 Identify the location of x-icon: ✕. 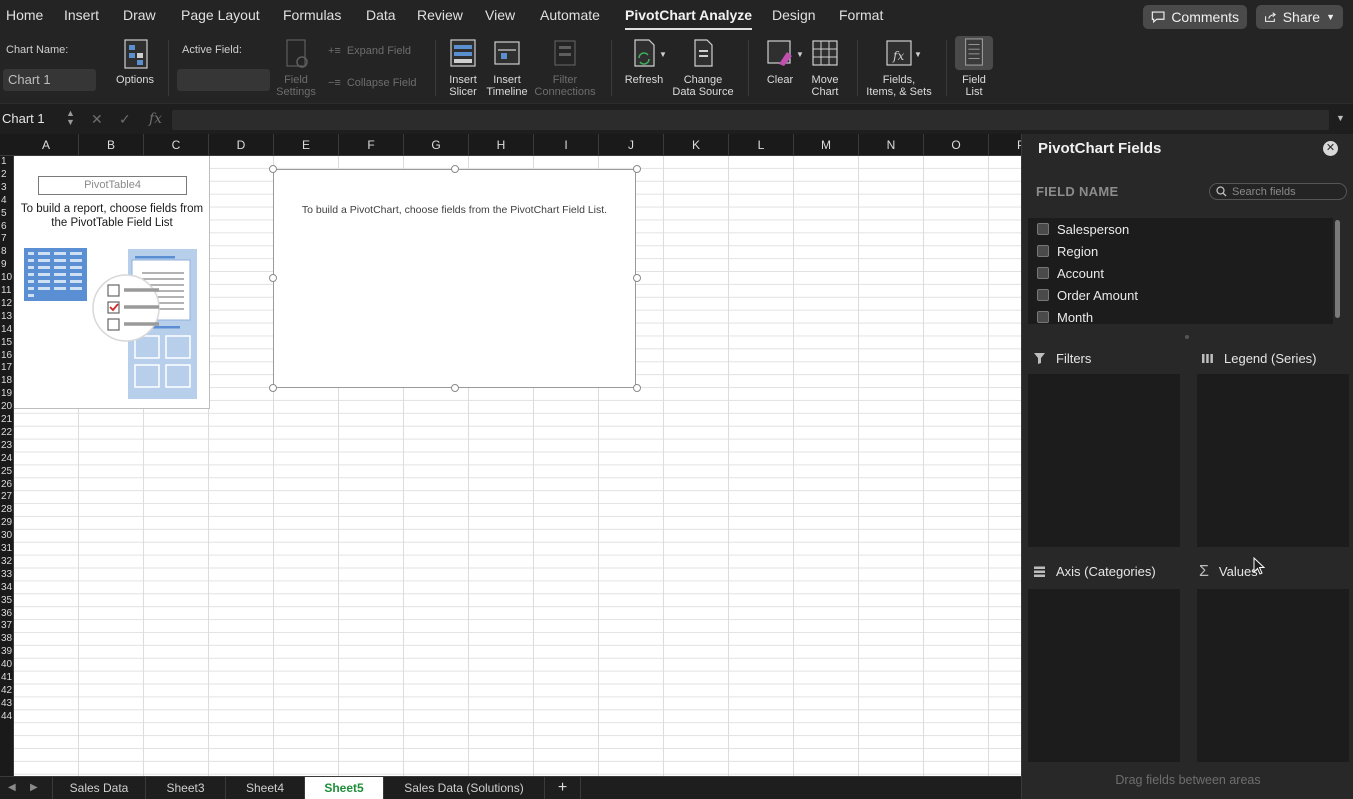
(97, 119).